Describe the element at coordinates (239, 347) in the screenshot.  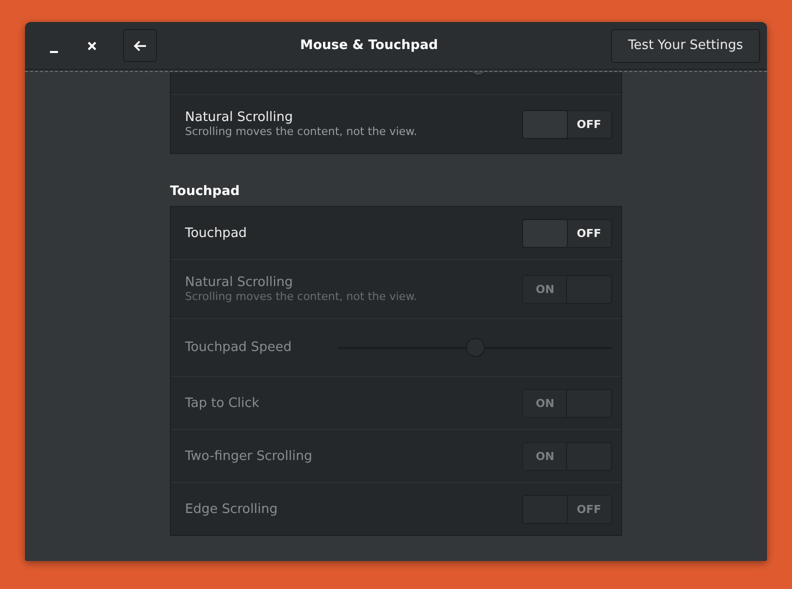
I see `setting-label: Touchpad Speed` at that location.